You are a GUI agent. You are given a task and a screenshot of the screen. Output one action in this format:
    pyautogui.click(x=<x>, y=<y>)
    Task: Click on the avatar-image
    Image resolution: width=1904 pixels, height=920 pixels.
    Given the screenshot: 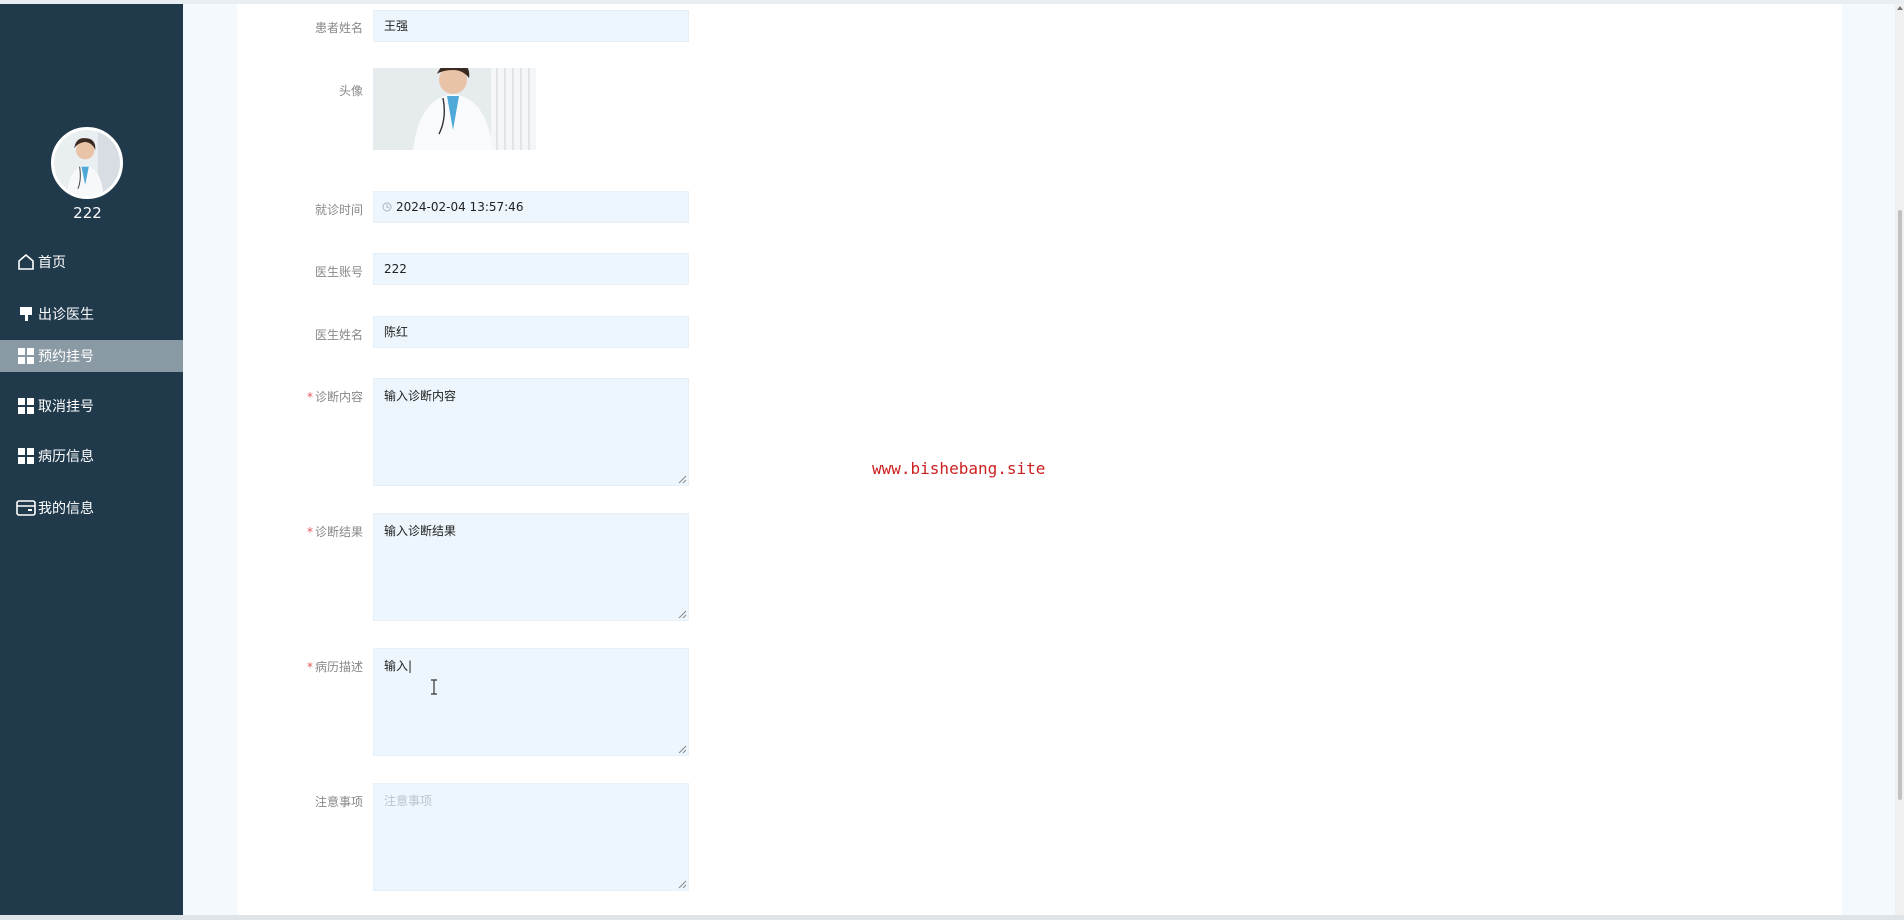 What is the action you would take?
    pyautogui.click(x=87, y=163)
    